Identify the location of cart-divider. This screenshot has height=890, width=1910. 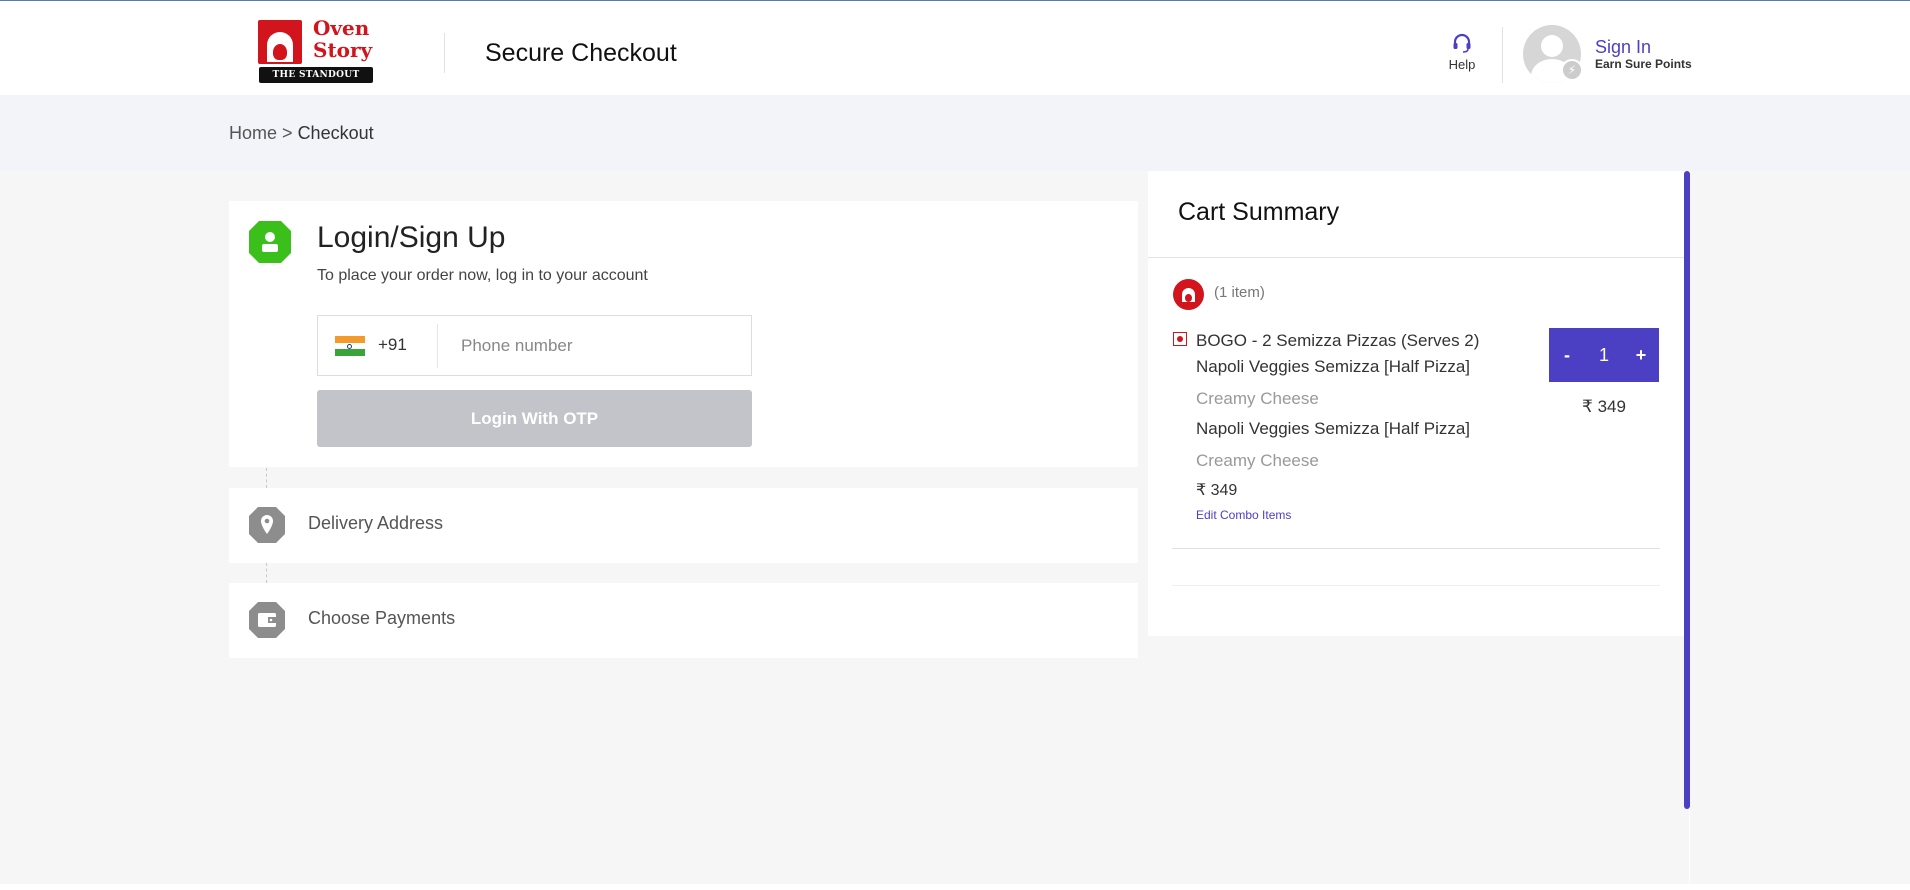
(1418, 257).